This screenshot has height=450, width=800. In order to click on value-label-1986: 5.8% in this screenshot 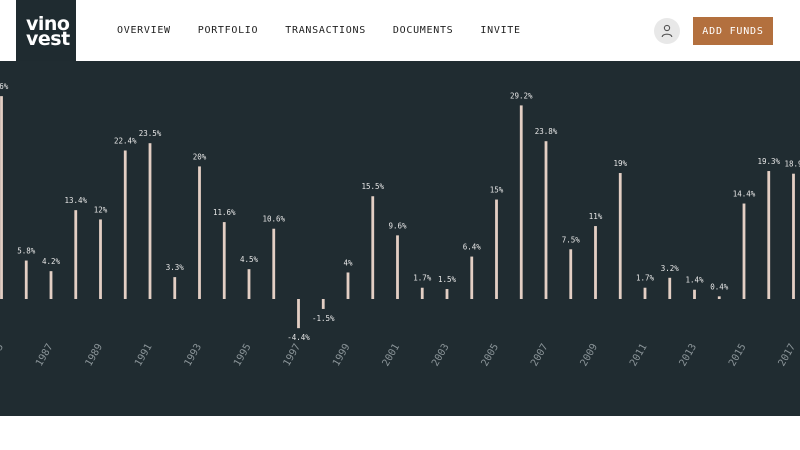, I will do `click(26, 251)`.